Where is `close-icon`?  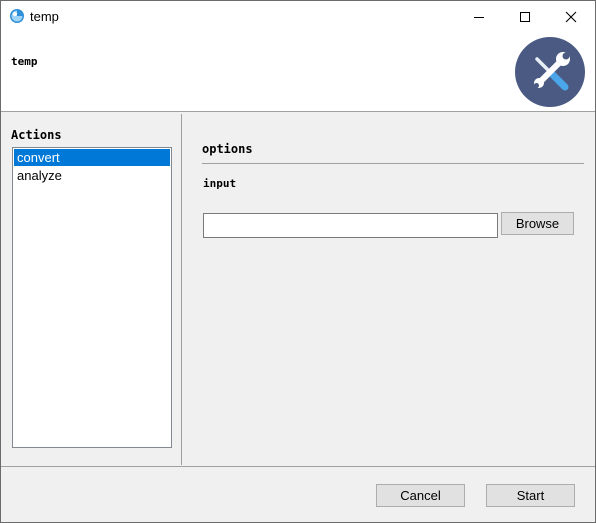
close-icon is located at coordinates (571, 16).